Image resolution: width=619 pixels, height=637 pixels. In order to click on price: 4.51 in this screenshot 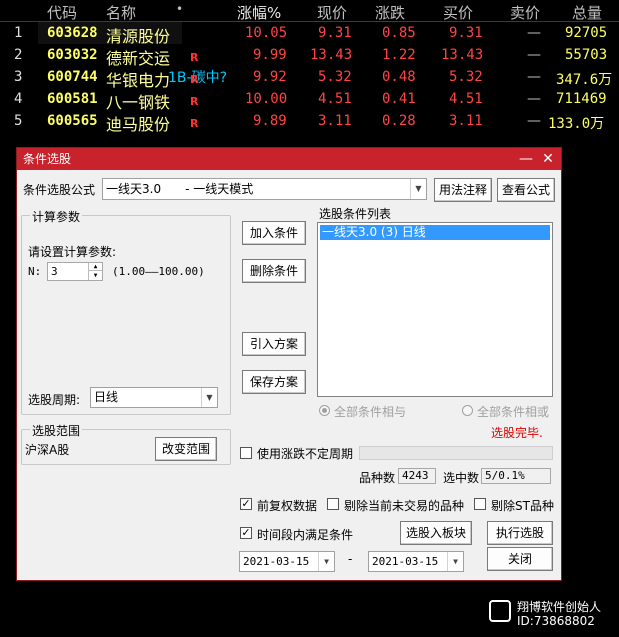, I will do `click(335, 99)`.